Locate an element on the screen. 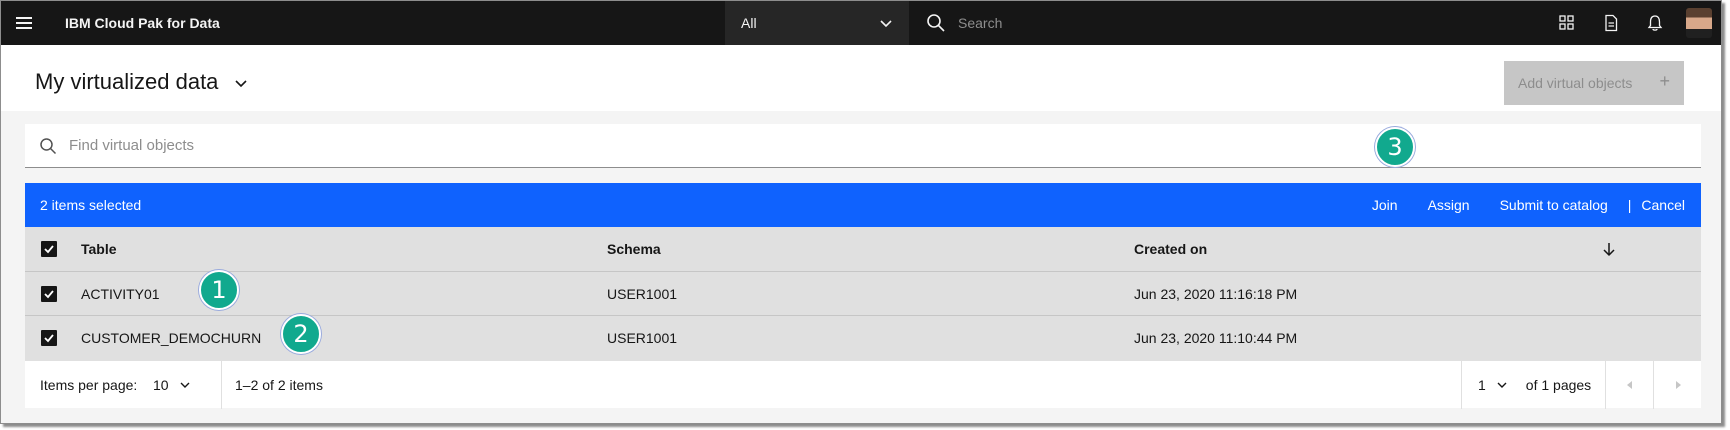 This screenshot has height=430, width=1730. add-icon: + is located at coordinates (1664, 81).